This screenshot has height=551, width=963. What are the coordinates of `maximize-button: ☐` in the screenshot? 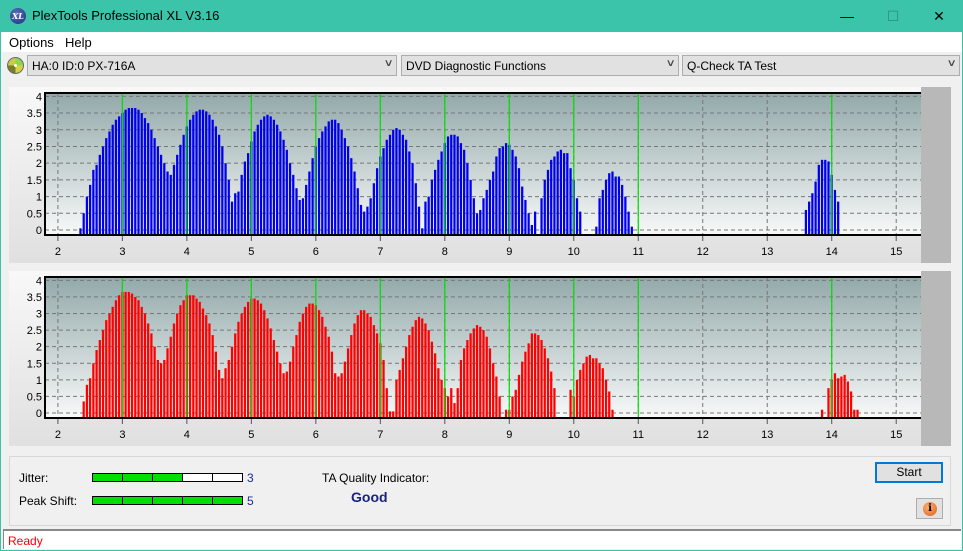 It's located at (893, 16).